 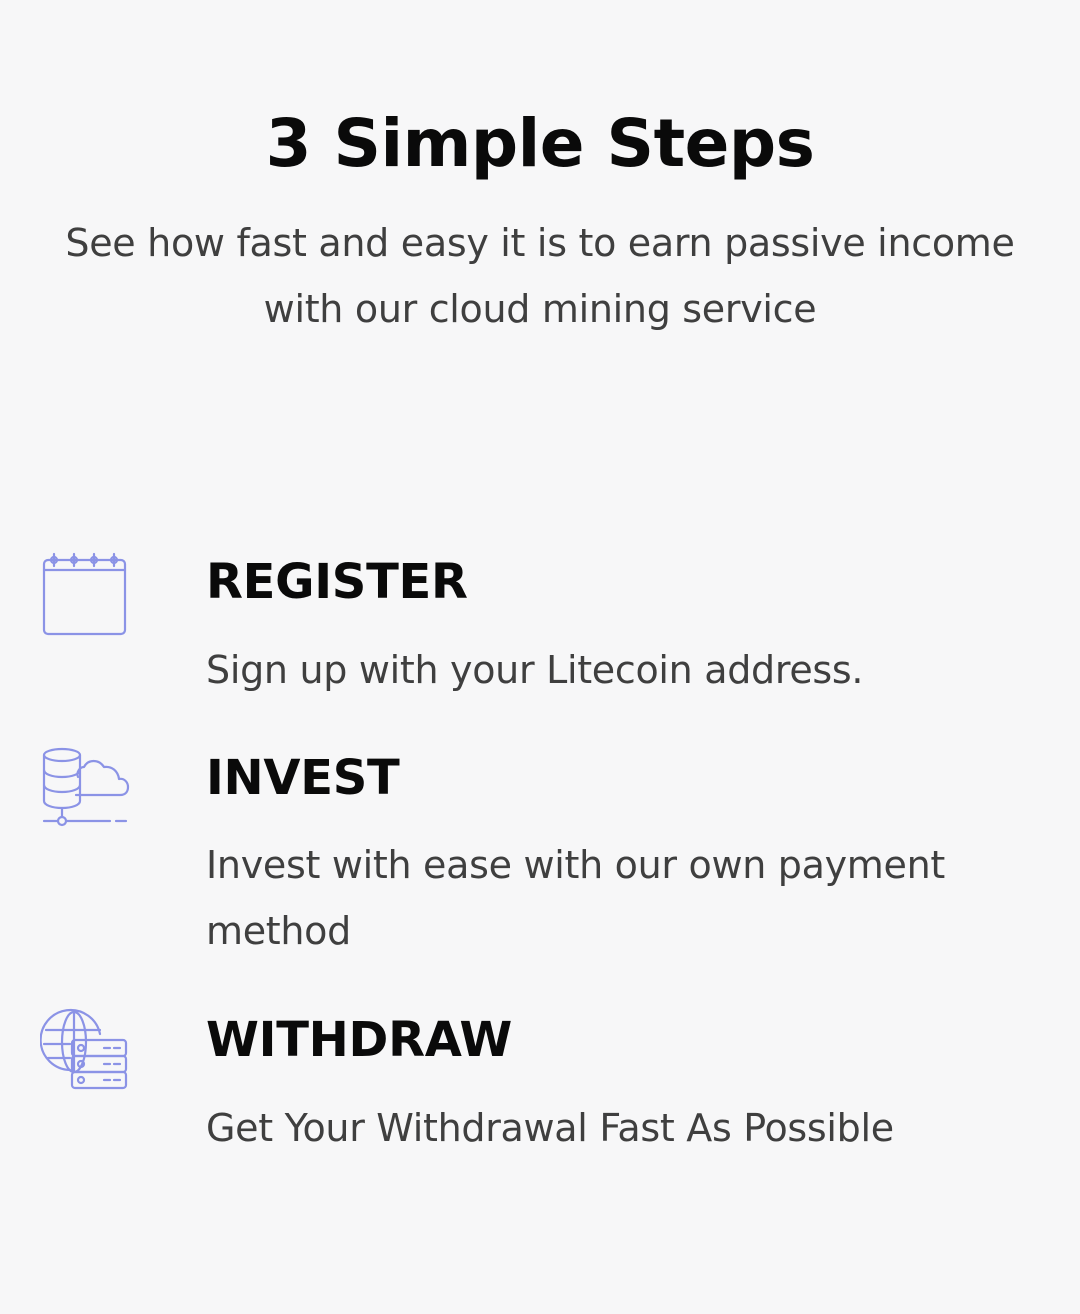 What do you see at coordinates (85, 790) in the screenshot?
I see `database-cloud-icon` at bounding box center [85, 790].